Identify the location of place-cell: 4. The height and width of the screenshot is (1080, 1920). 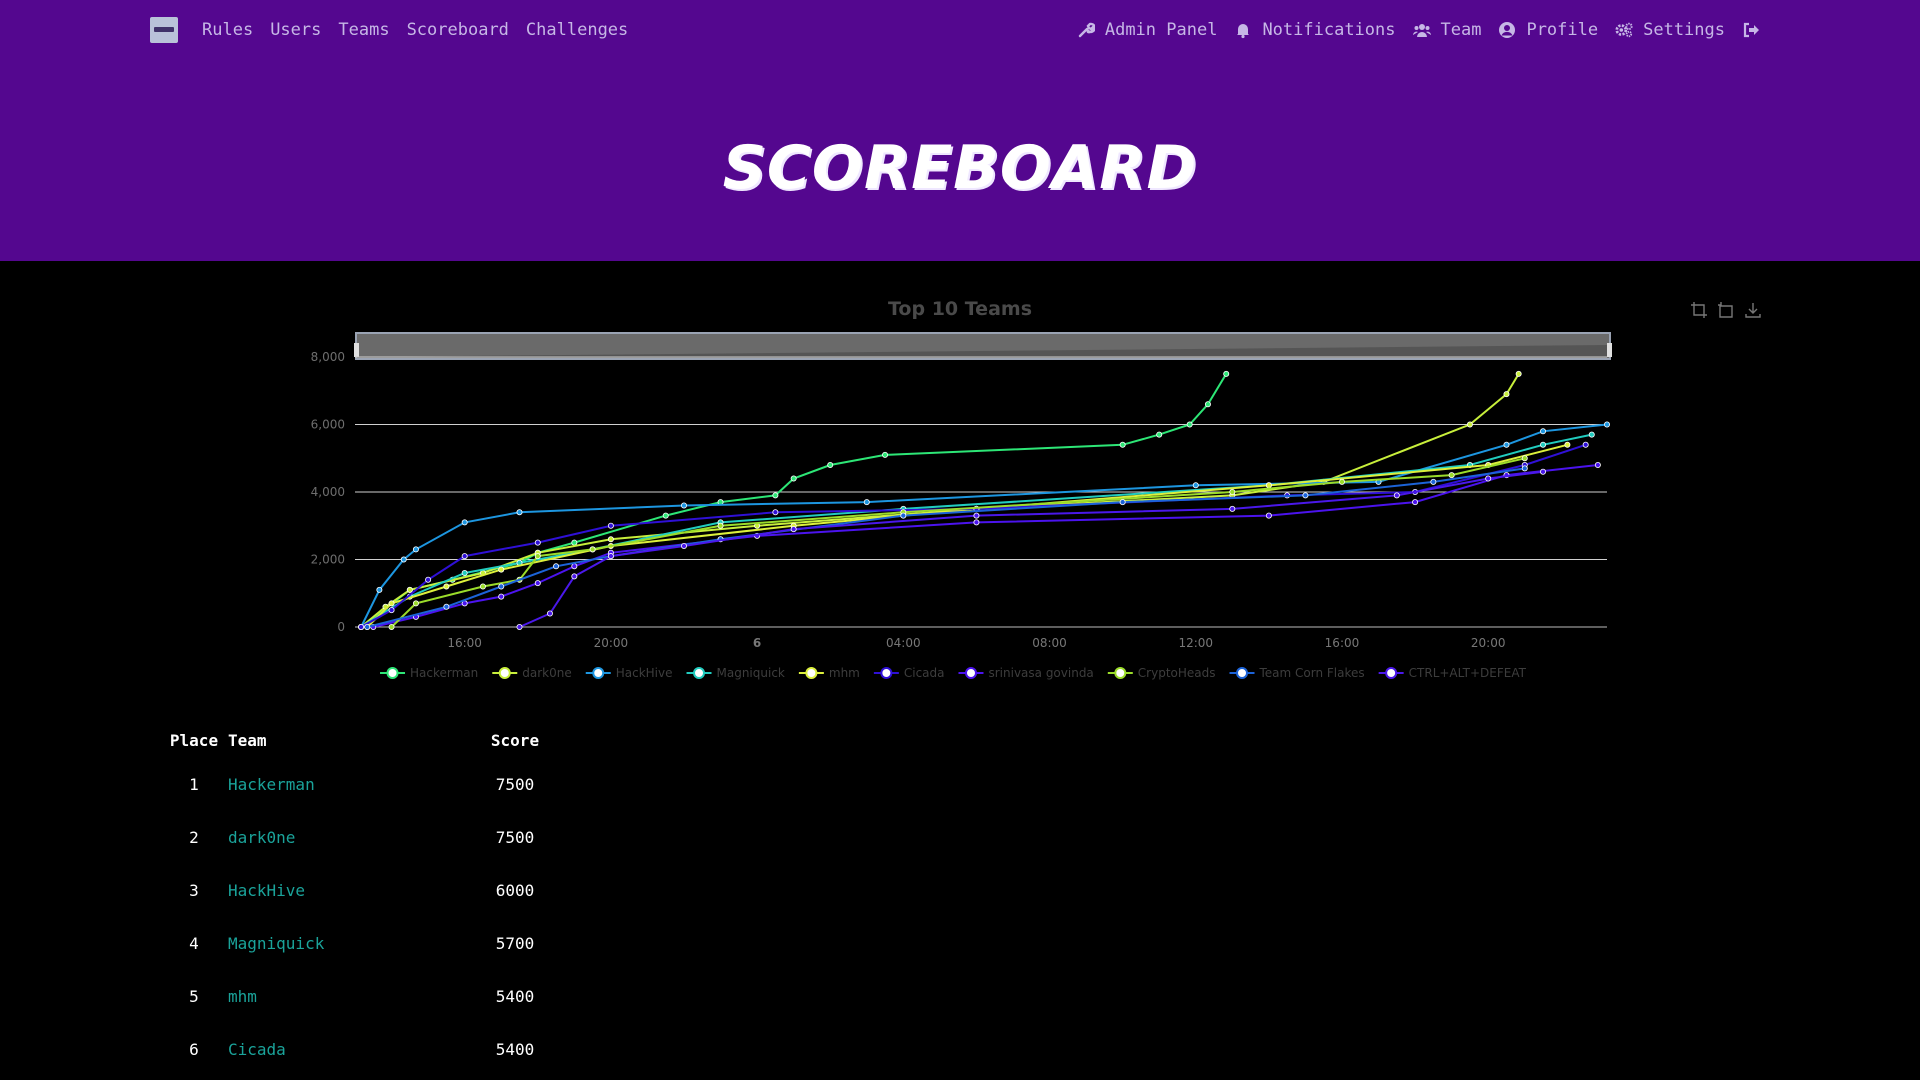
(194, 943).